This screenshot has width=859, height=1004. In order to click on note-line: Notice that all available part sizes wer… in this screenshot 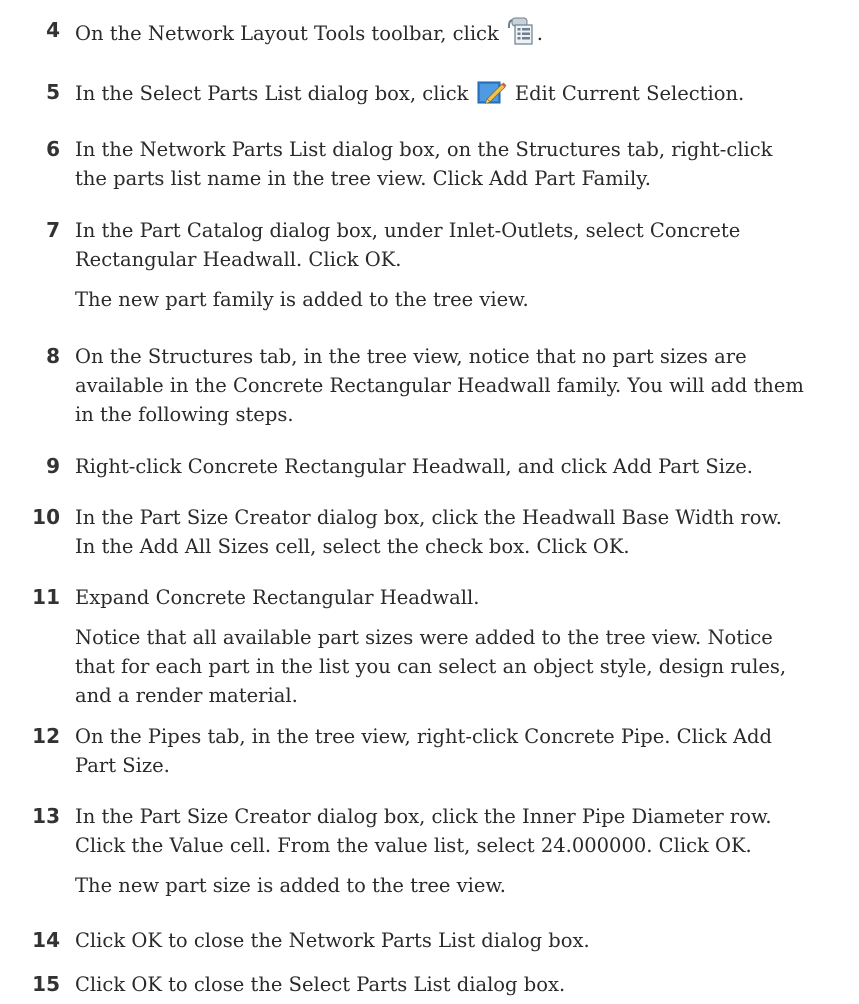, I will do `click(424, 637)`.